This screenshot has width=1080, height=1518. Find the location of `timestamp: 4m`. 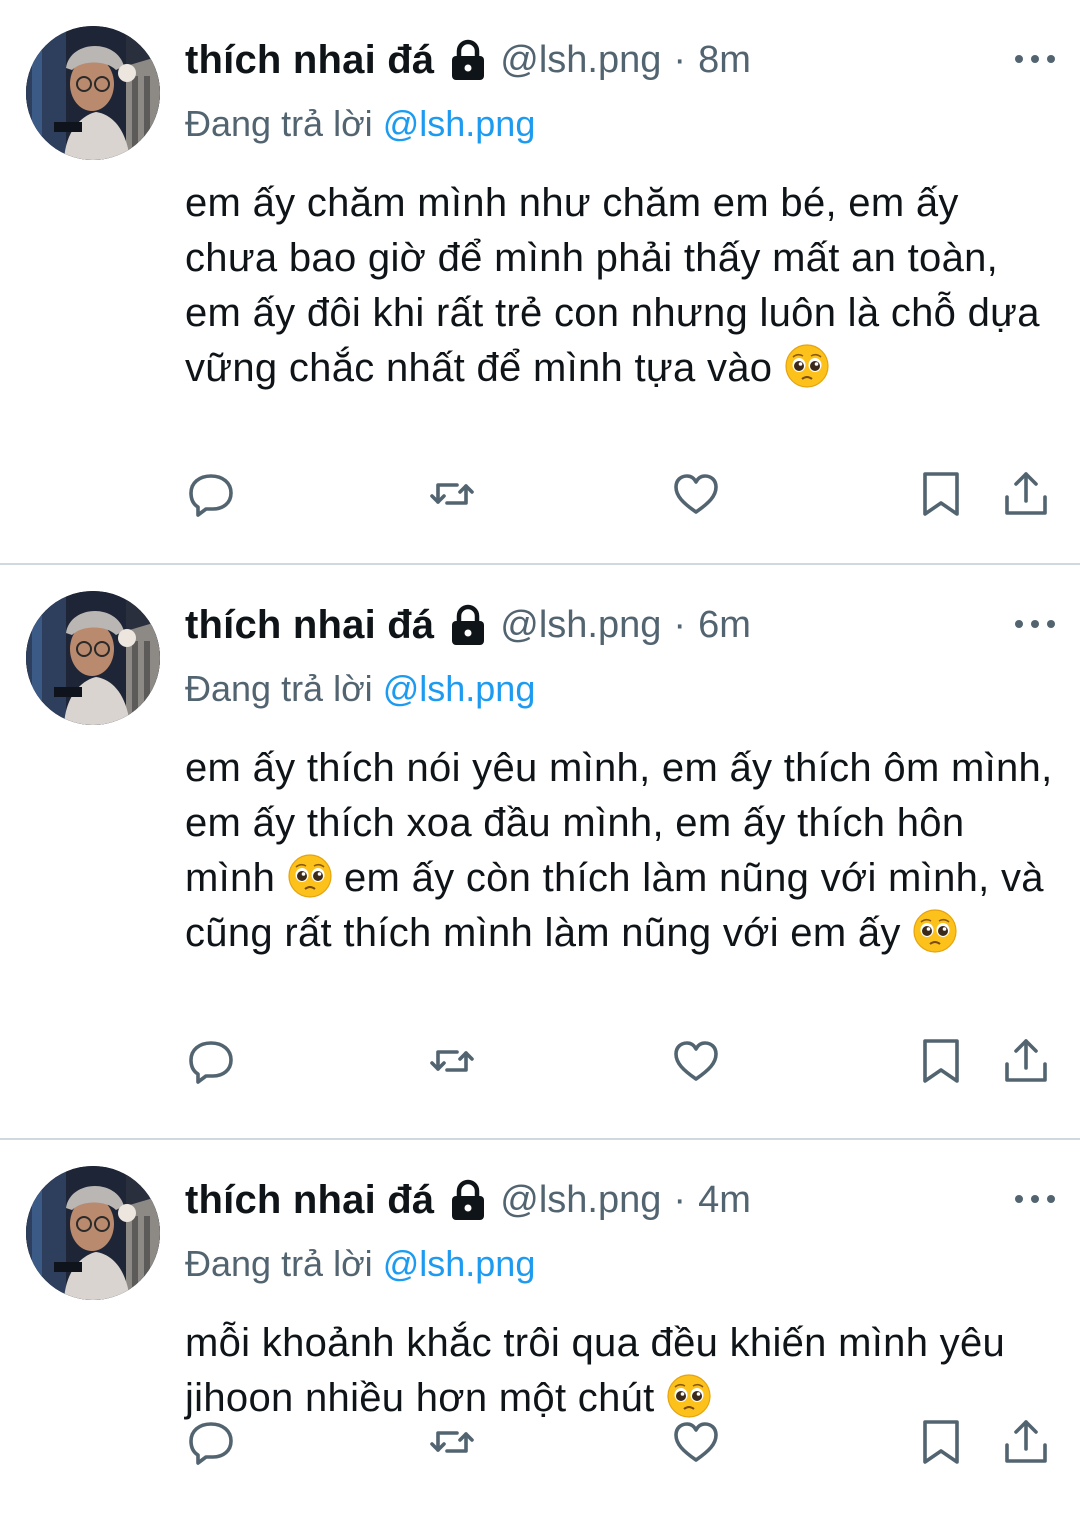

timestamp: 4m is located at coordinates (724, 1200).